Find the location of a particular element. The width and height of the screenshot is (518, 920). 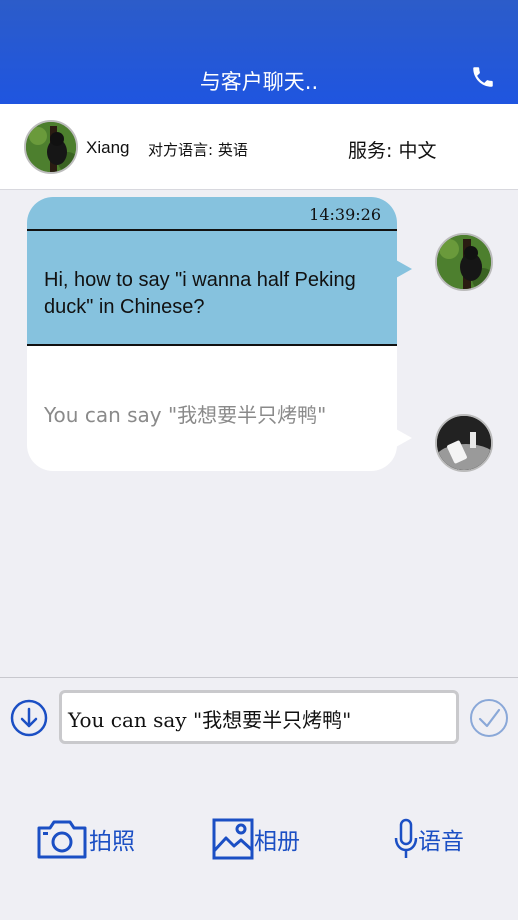

phone-icon is located at coordinates (483, 77).